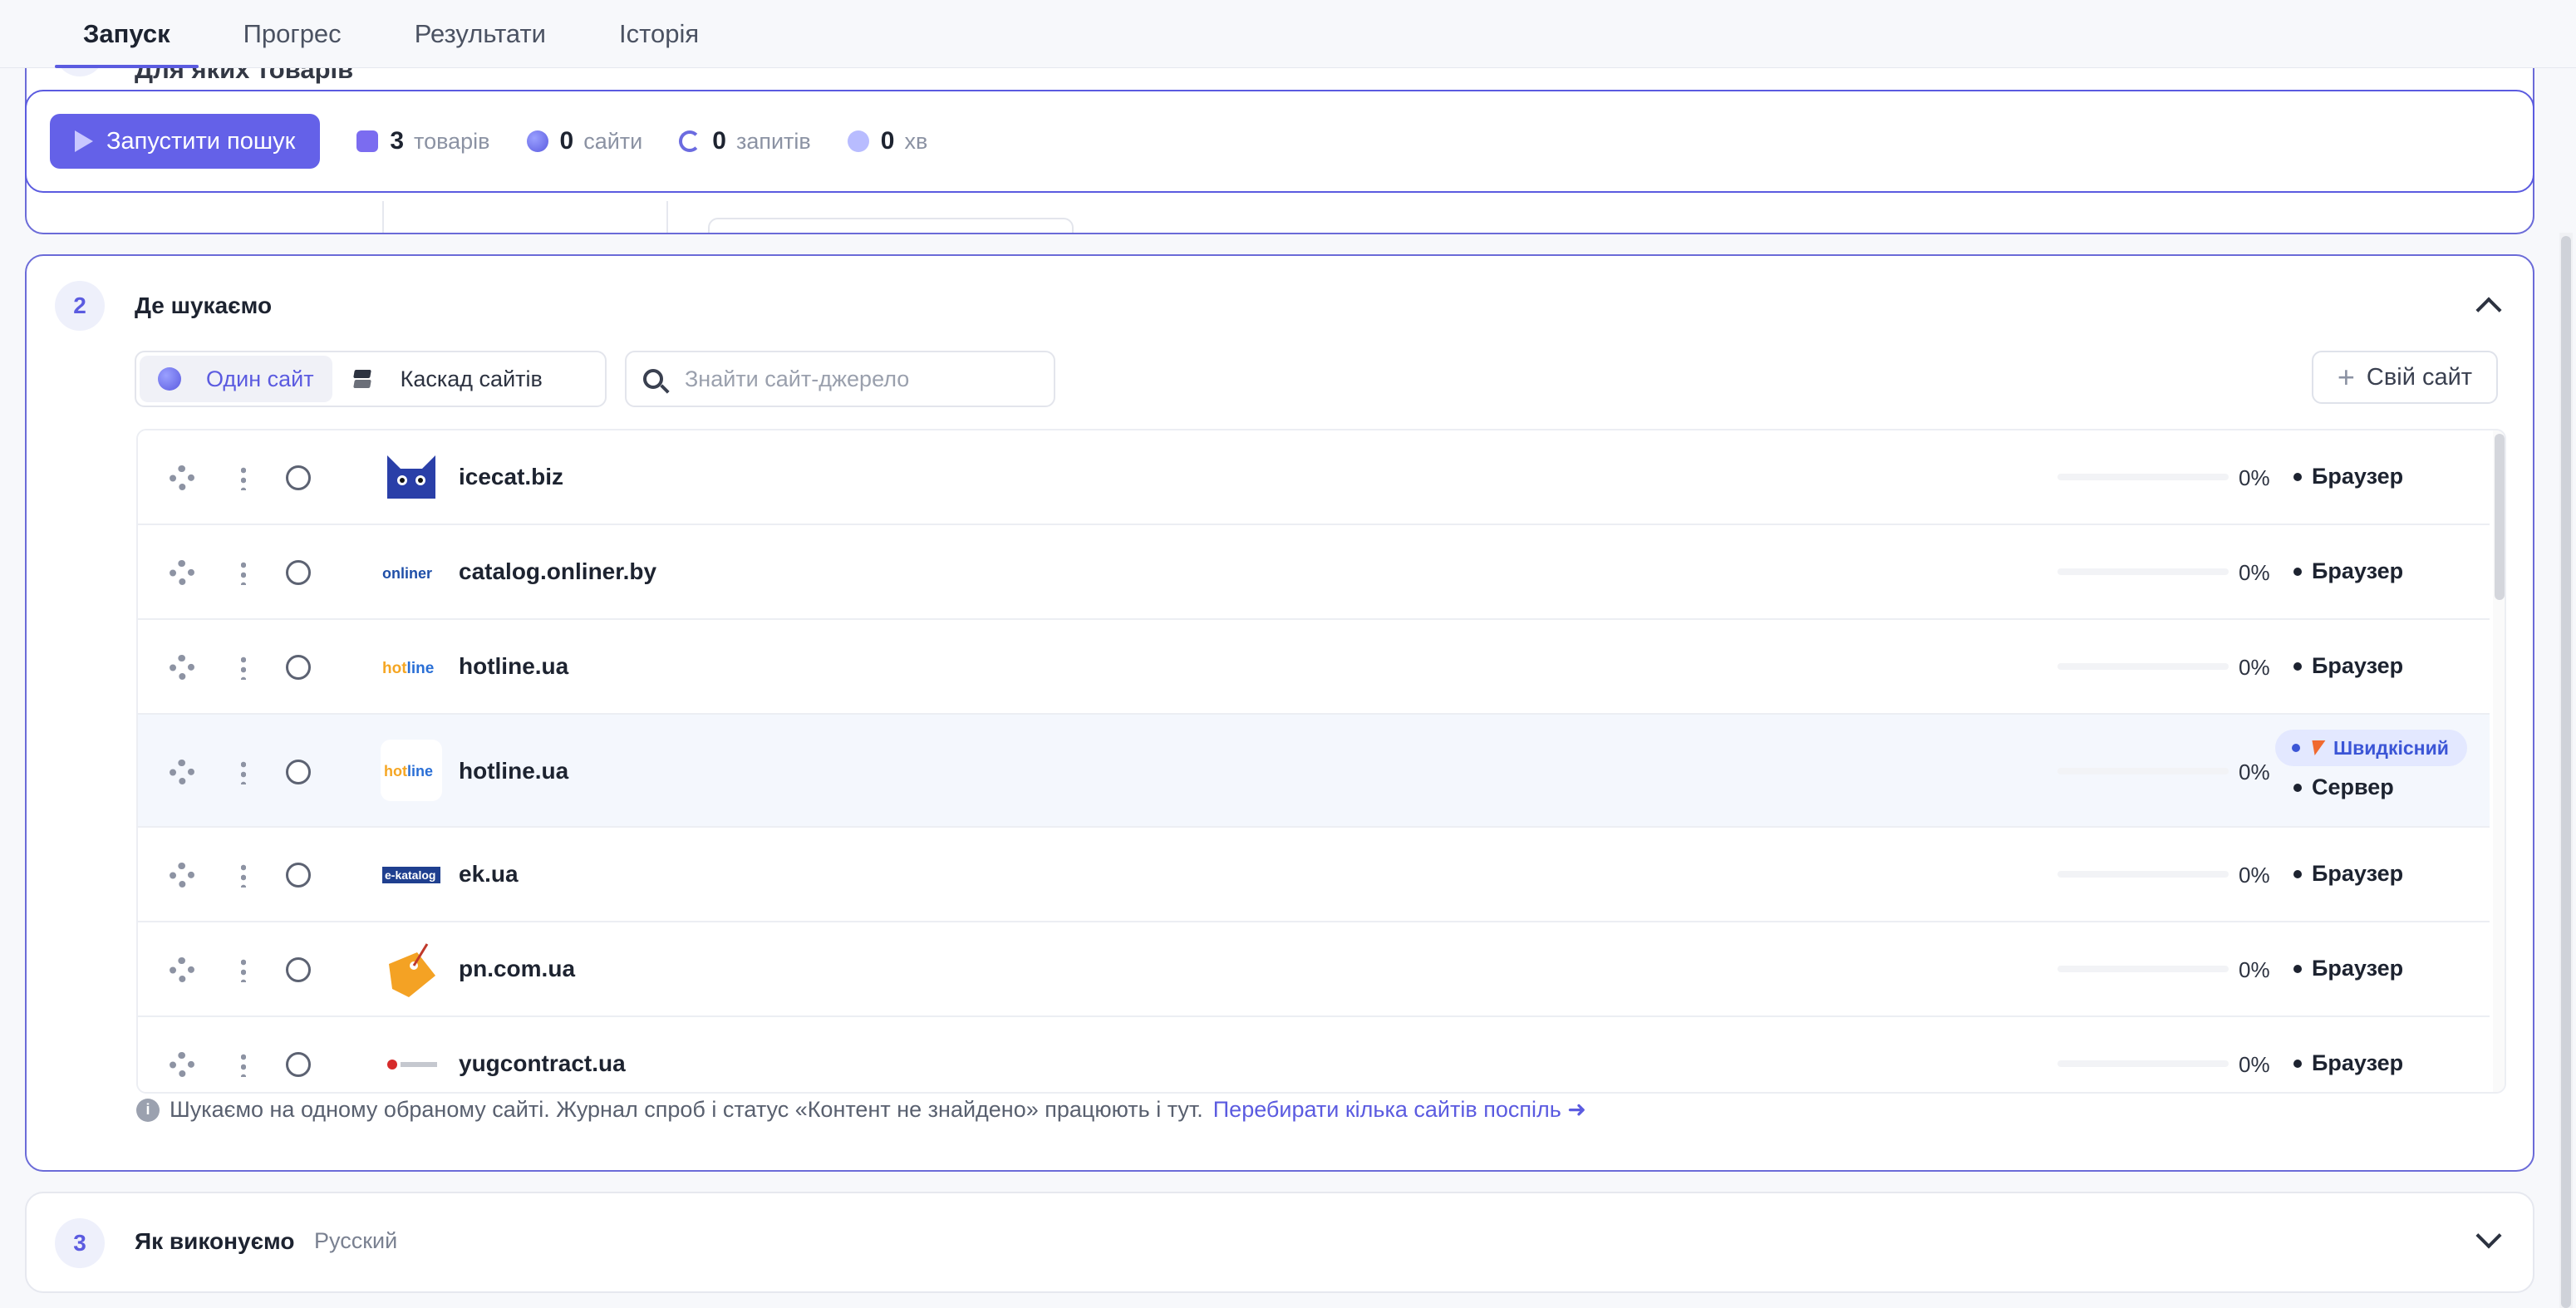 This screenshot has height=1308, width=2576. I want to click on site-name: hotline.ua, so click(514, 666).